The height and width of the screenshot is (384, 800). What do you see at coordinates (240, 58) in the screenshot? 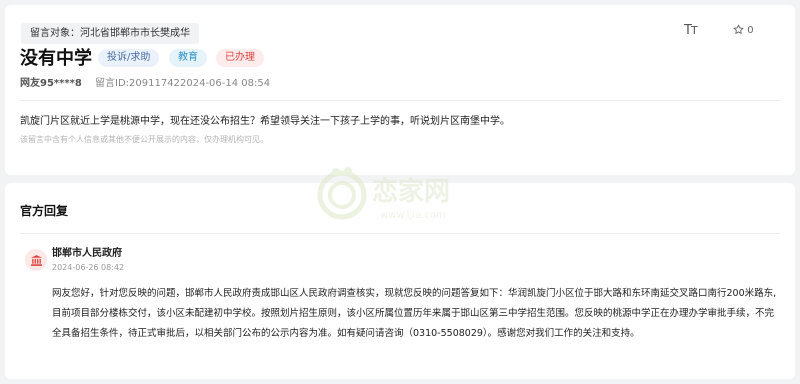
I see `status-badge: 已办理` at bounding box center [240, 58].